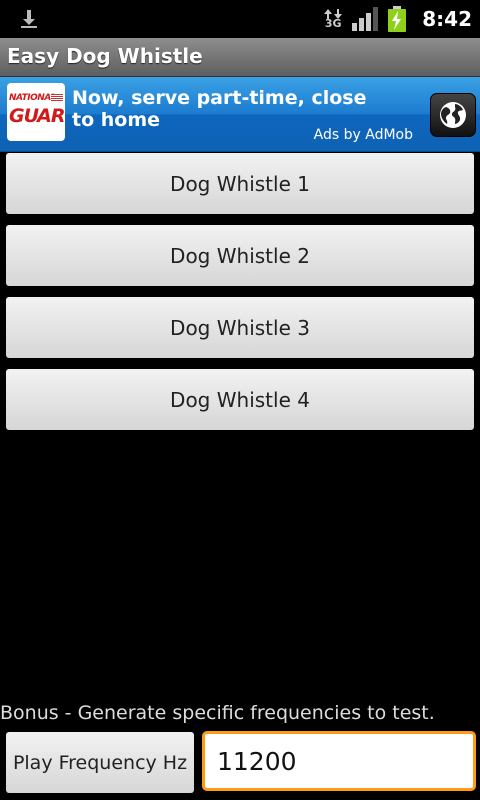 This screenshot has height=800, width=480. What do you see at coordinates (240, 399) in the screenshot?
I see `dog-whistle-4-button: Dog Whistle 4` at bounding box center [240, 399].